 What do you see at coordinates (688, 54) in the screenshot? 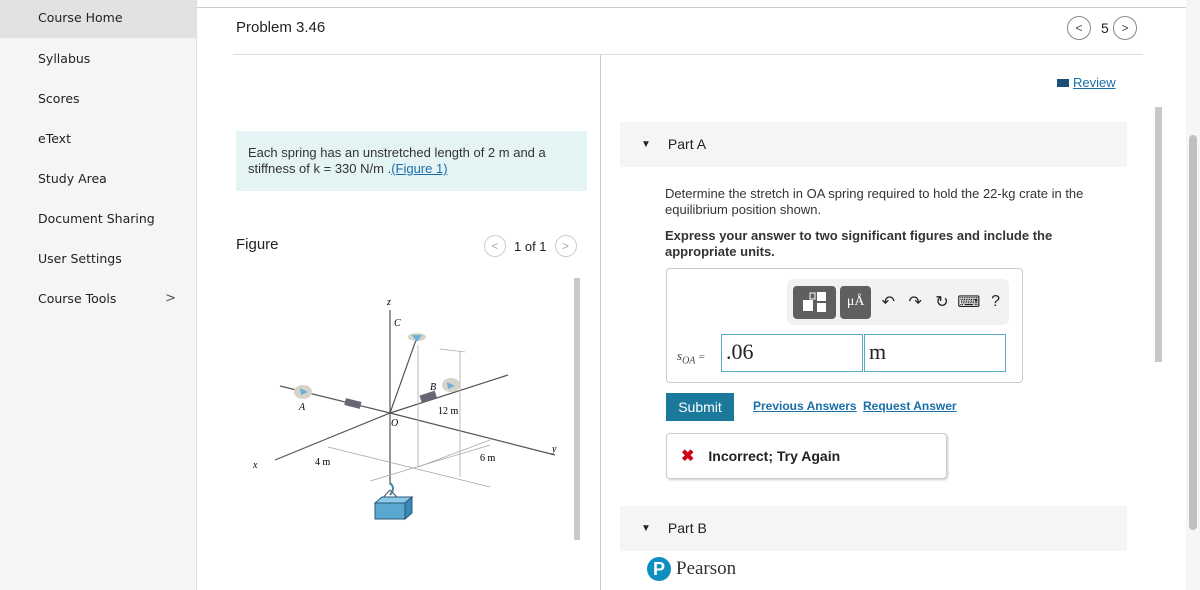
I see `divider` at bounding box center [688, 54].